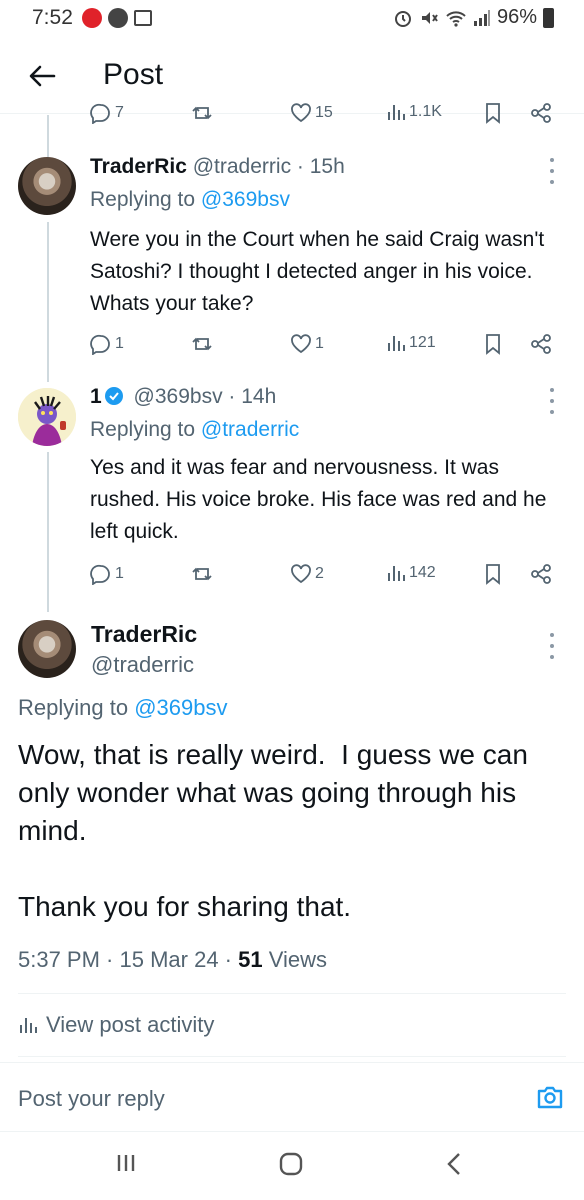  I want to click on views-action: 1.1K, so click(414, 112).